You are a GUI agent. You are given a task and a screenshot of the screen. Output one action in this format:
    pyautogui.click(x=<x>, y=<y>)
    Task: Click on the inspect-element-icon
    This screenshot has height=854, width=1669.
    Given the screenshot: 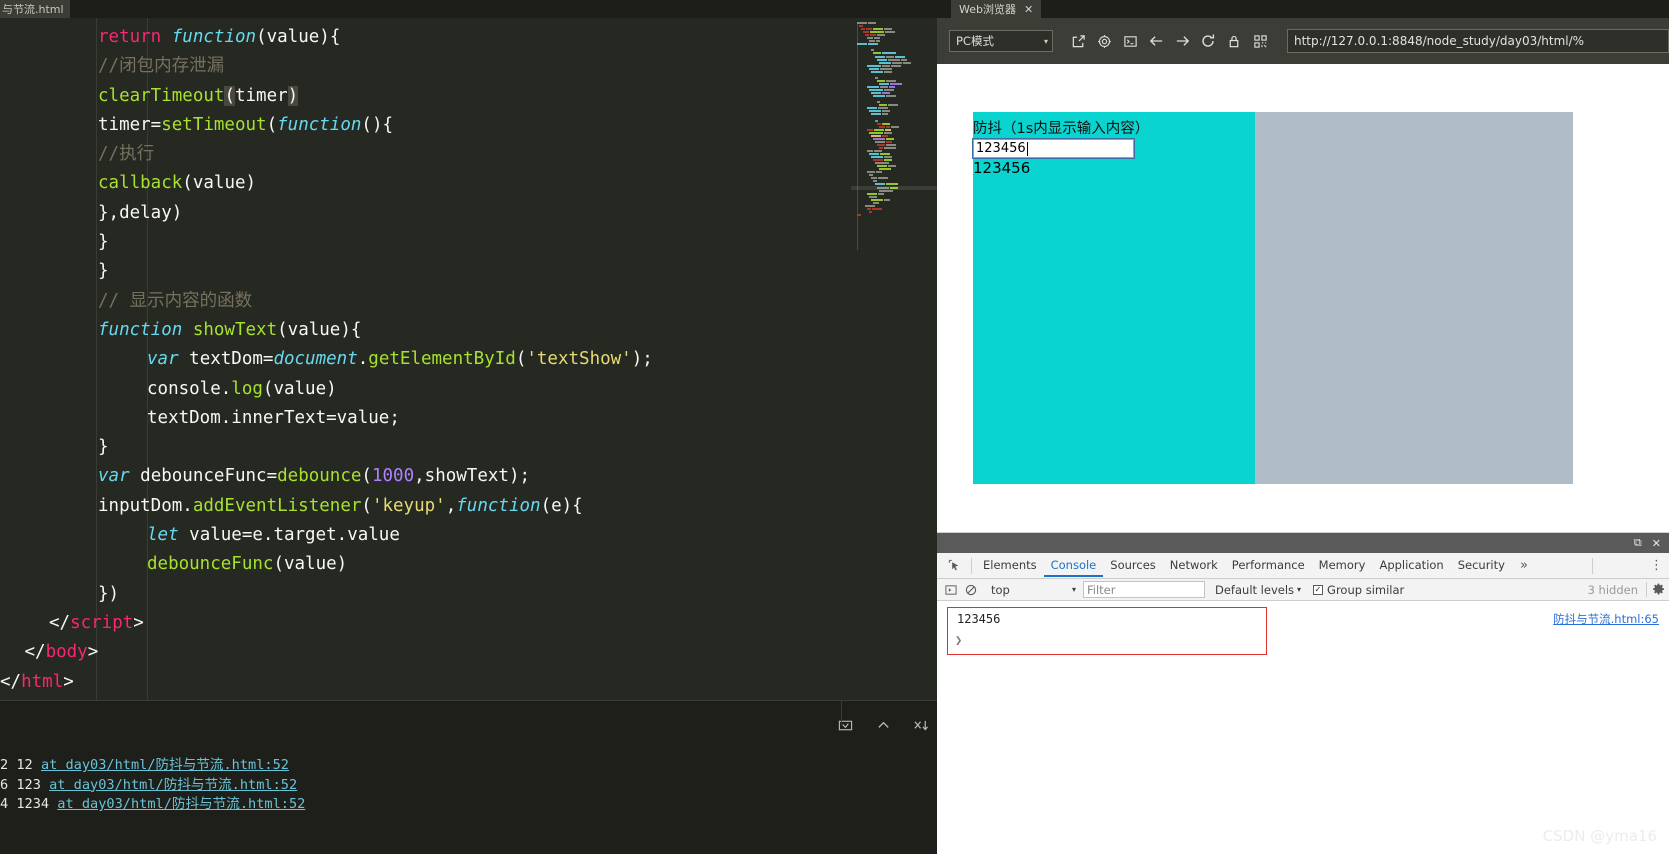 What is the action you would take?
    pyautogui.click(x=954, y=566)
    